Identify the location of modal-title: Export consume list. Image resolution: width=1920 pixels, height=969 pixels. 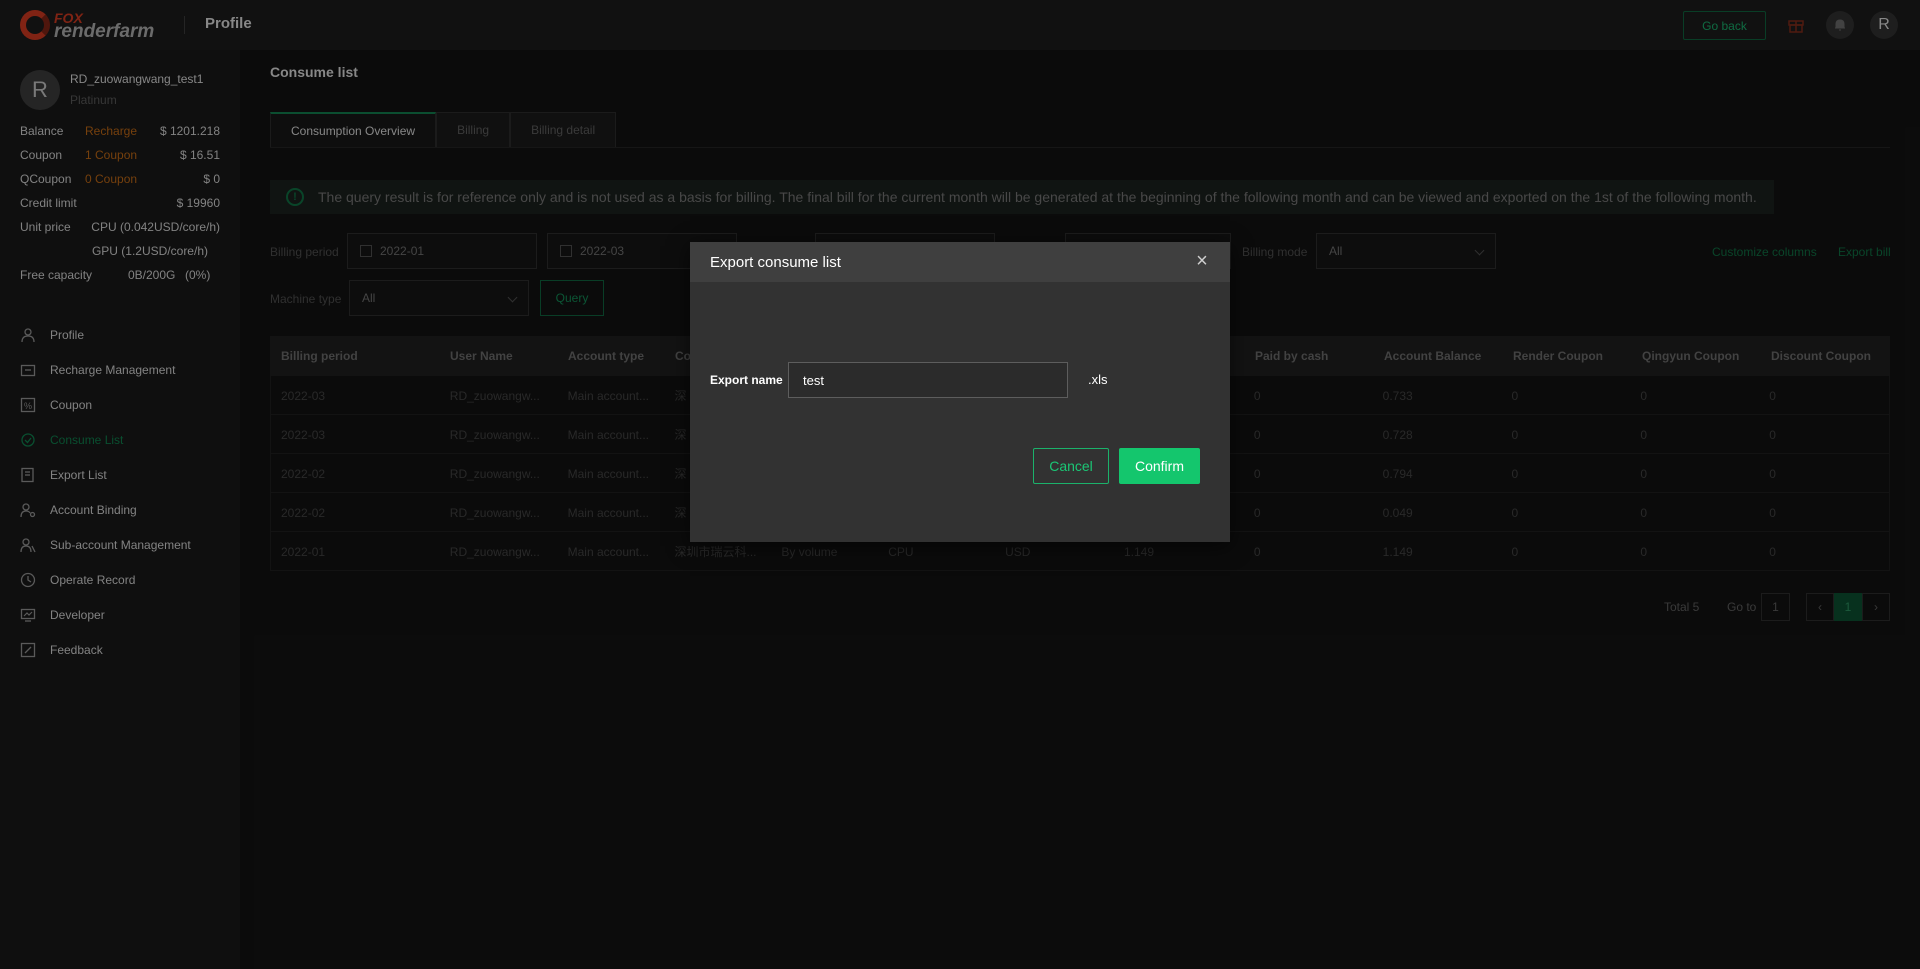
(775, 262).